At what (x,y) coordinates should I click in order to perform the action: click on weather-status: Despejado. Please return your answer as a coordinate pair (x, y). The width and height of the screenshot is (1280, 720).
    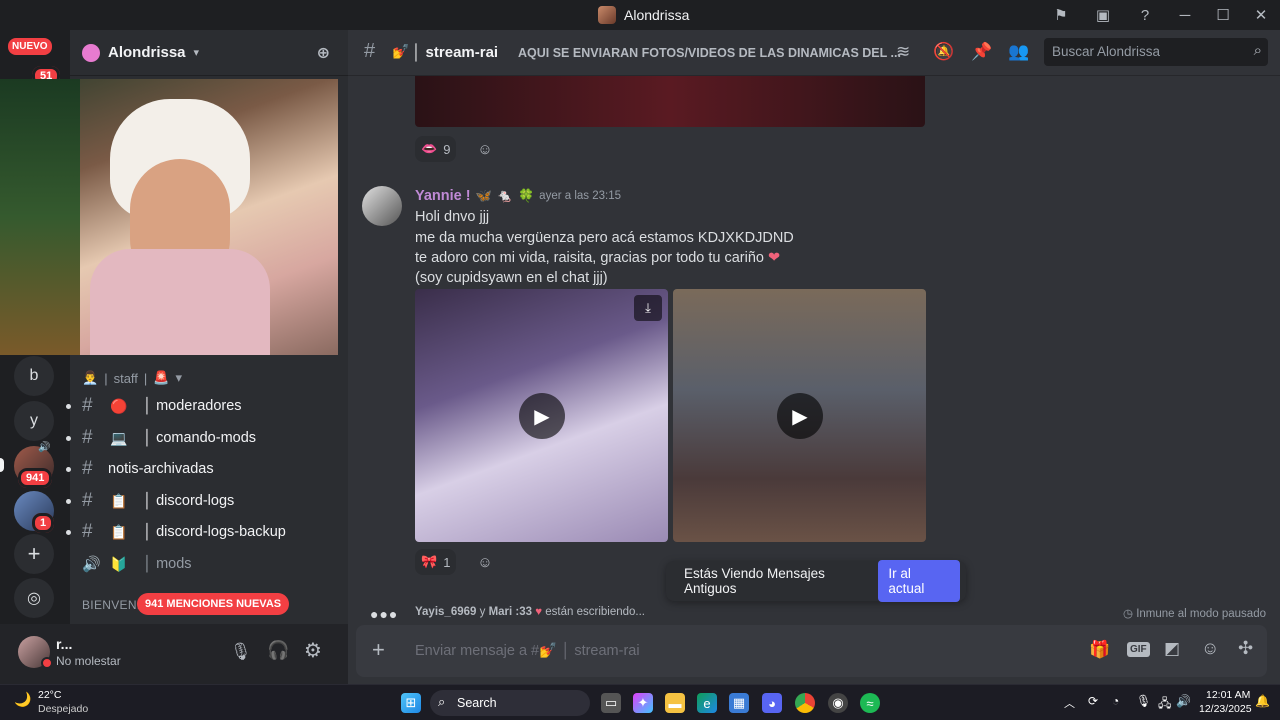
    Looking at the image, I should click on (63, 709).